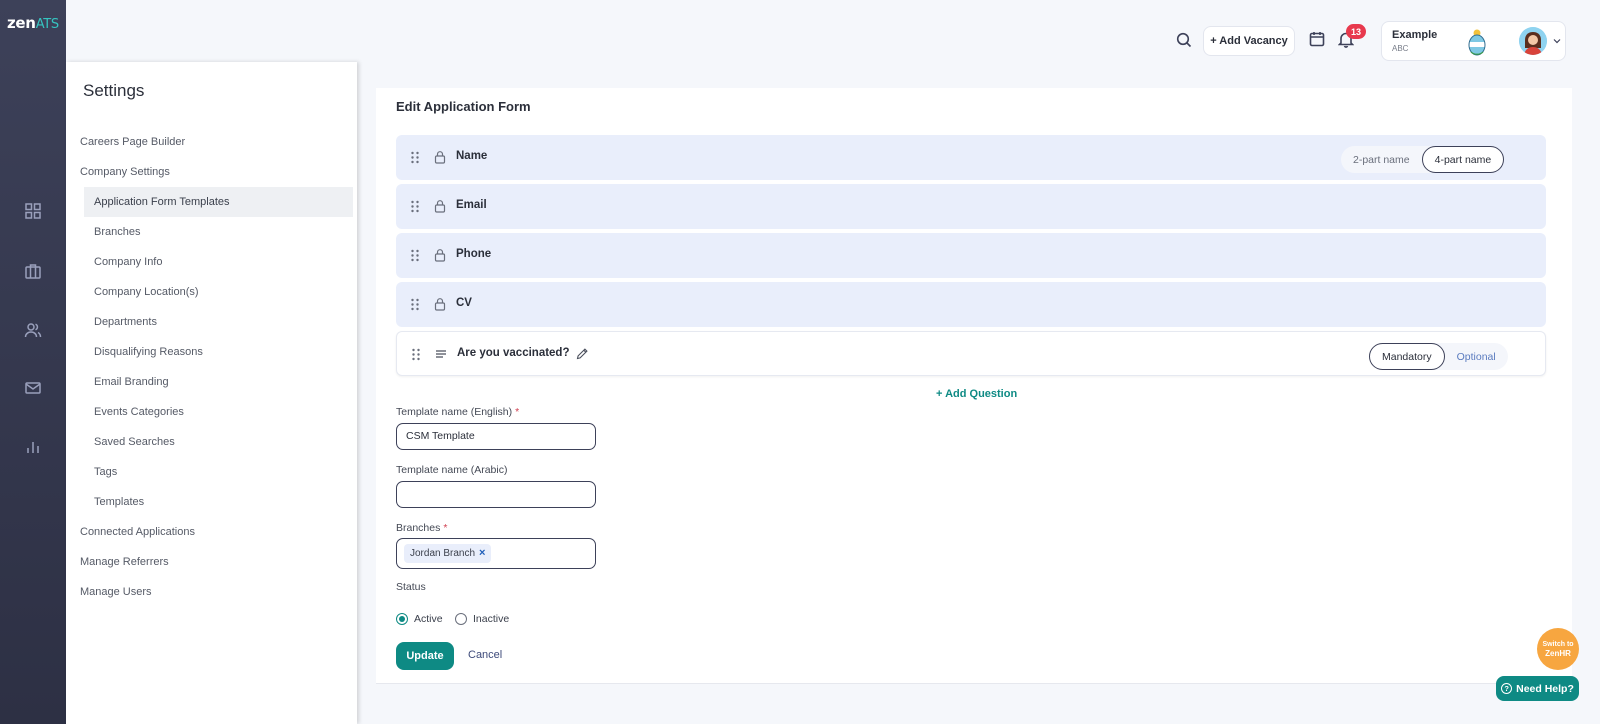 This screenshot has height=724, width=1600. I want to click on company-crest-logo, so click(1477, 42).